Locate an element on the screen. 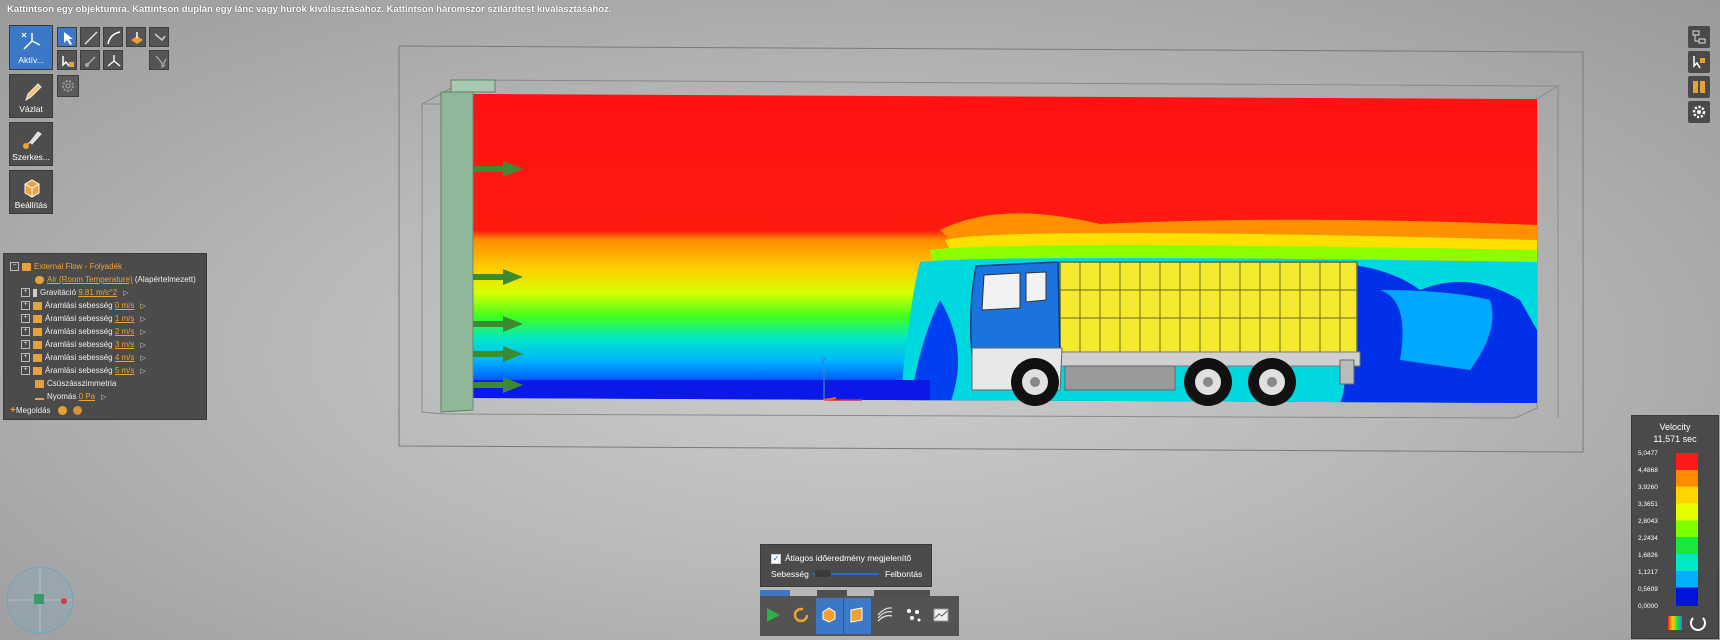 This screenshot has width=1720, height=640. chart-icon is located at coordinates (941, 615).